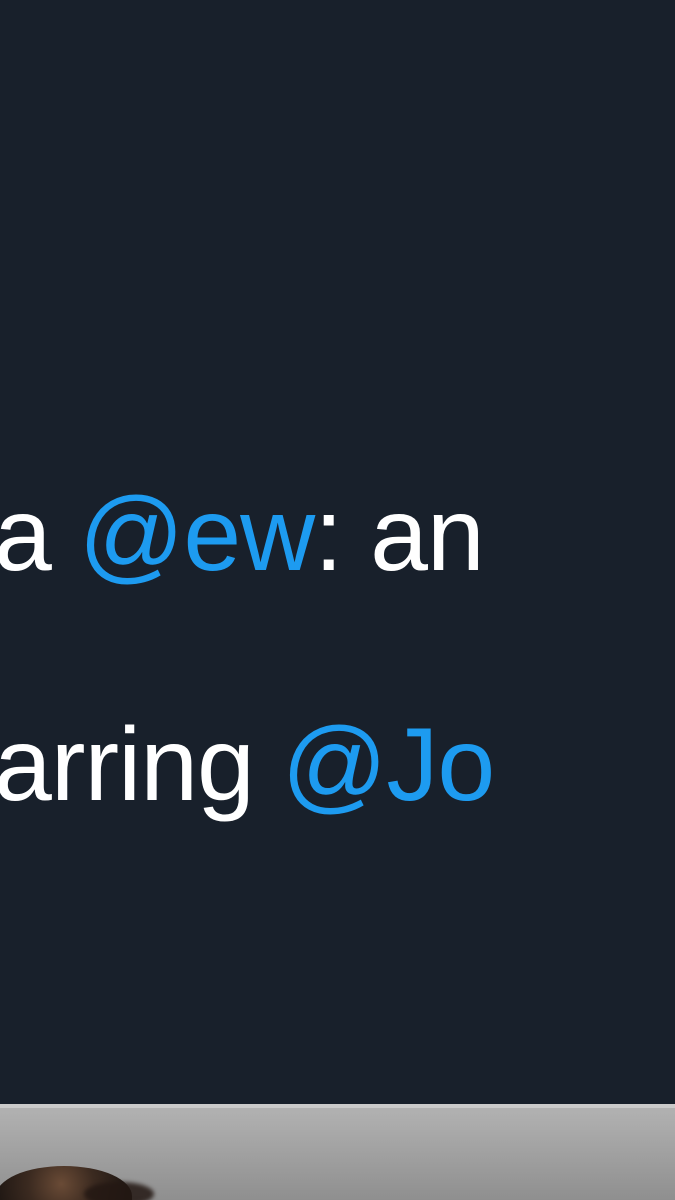  What do you see at coordinates (26, 535) in the screenshot?
I see `tweet-text-before-mention-1: a` at bounding box center [26, 535].